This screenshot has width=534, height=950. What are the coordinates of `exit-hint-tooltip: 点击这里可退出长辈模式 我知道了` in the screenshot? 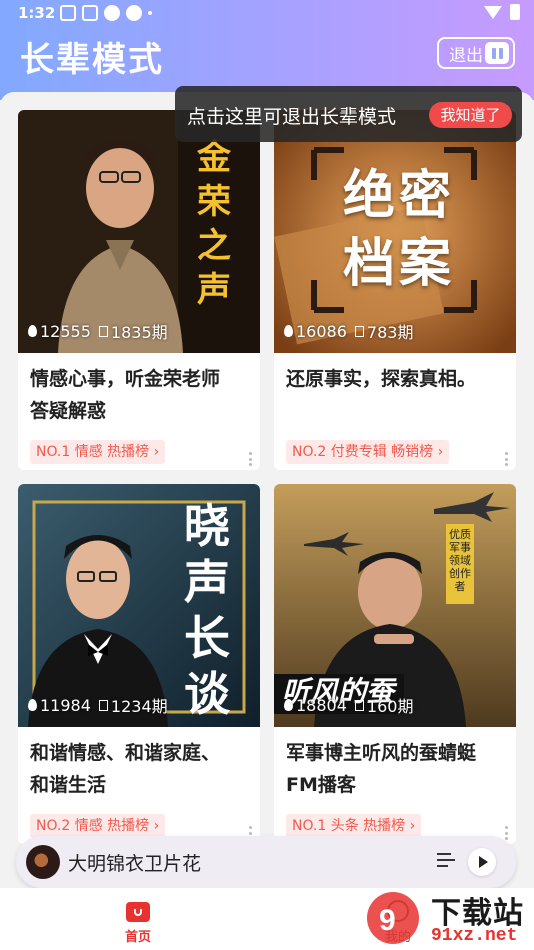 It's located at (348, 114).